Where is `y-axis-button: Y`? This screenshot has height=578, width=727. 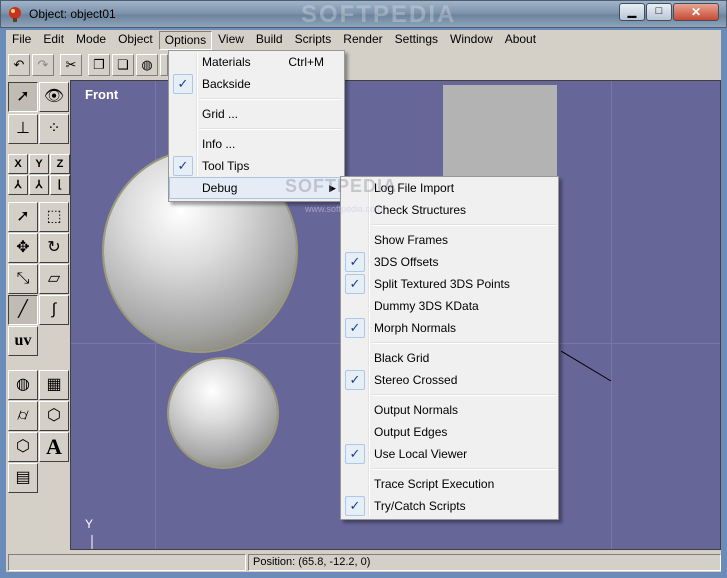 y-axis-button: Y is located at coordinates (39, 164).